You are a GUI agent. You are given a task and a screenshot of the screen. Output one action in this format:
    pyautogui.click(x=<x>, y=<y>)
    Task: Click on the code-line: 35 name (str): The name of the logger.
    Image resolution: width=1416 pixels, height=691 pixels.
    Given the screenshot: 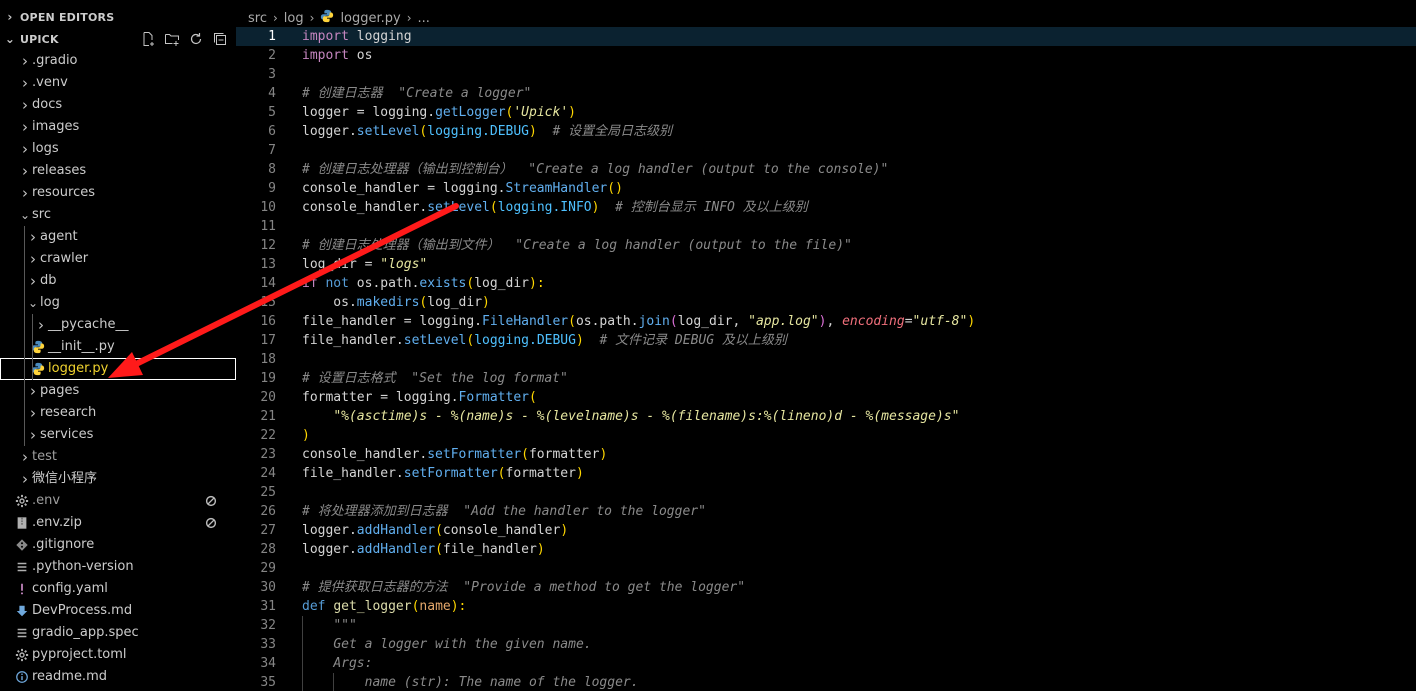 What is the action you would take?
    pyautogui.click(x=826, y=682)
    